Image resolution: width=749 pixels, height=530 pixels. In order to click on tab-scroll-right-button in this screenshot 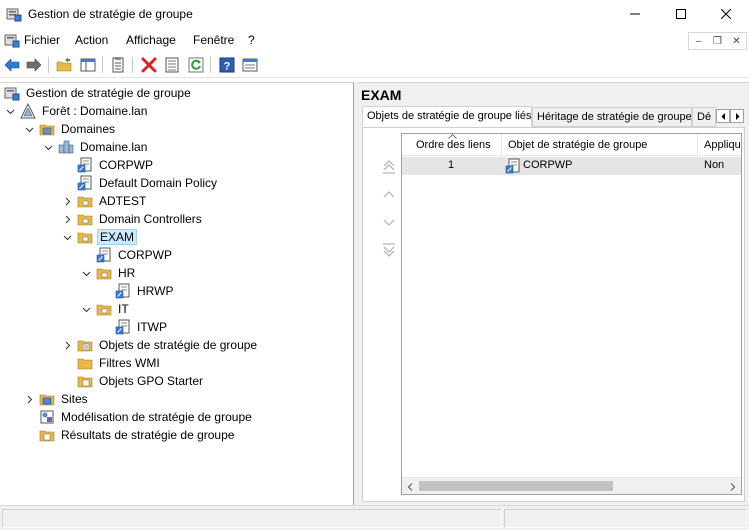, I will do `click(737, 116)`.